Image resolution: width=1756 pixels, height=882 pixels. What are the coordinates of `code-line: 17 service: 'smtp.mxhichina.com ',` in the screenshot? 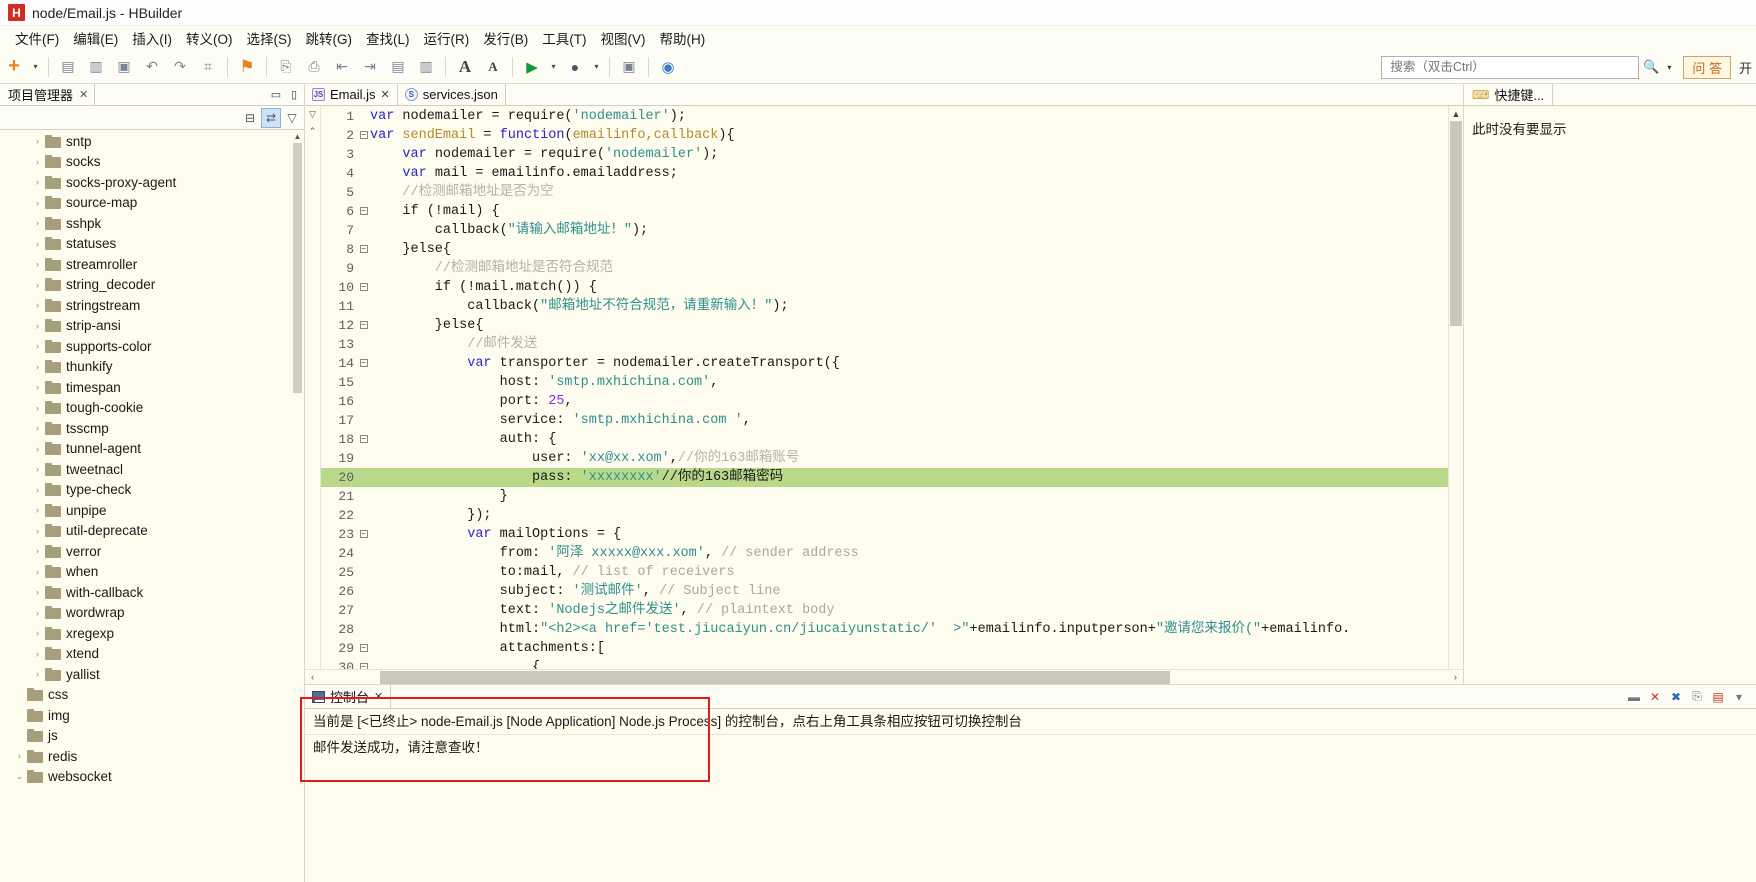 It's located at (884, 420).